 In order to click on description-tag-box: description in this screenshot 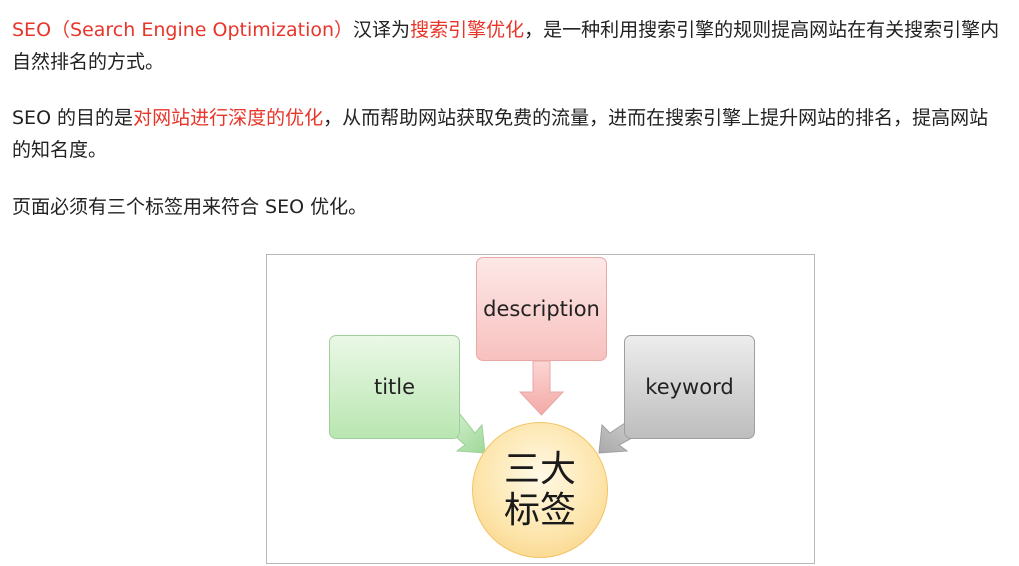, I will do `click(541, 309)`.